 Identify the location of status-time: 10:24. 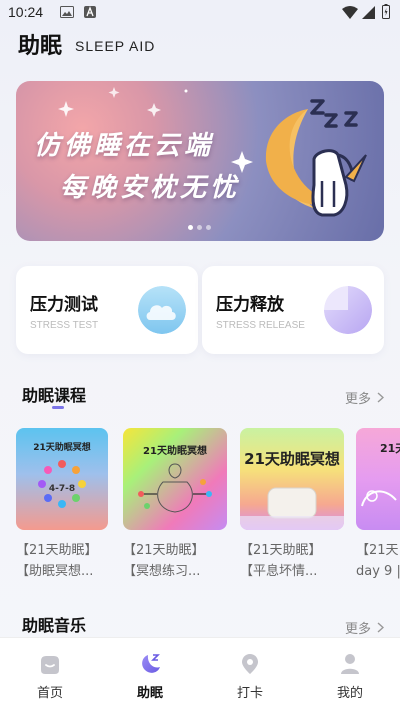
(26, 12).